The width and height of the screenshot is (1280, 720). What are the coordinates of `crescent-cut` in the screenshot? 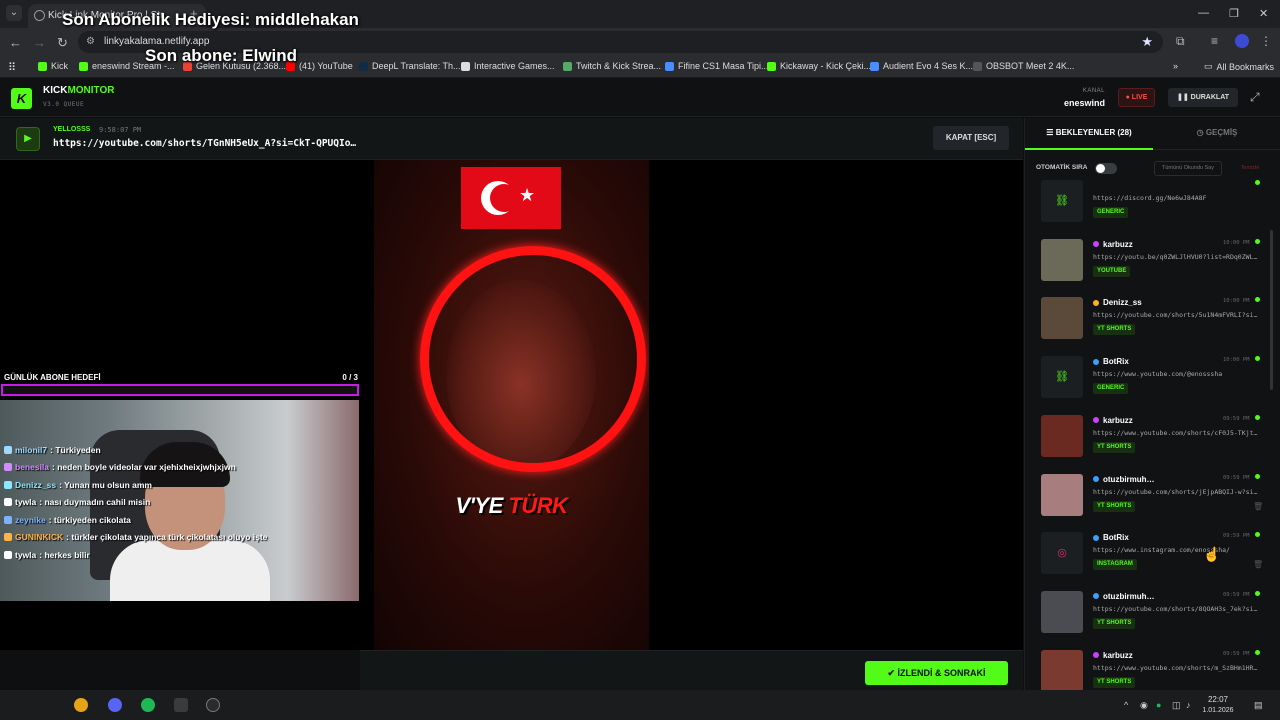 It's located at (504, 198).